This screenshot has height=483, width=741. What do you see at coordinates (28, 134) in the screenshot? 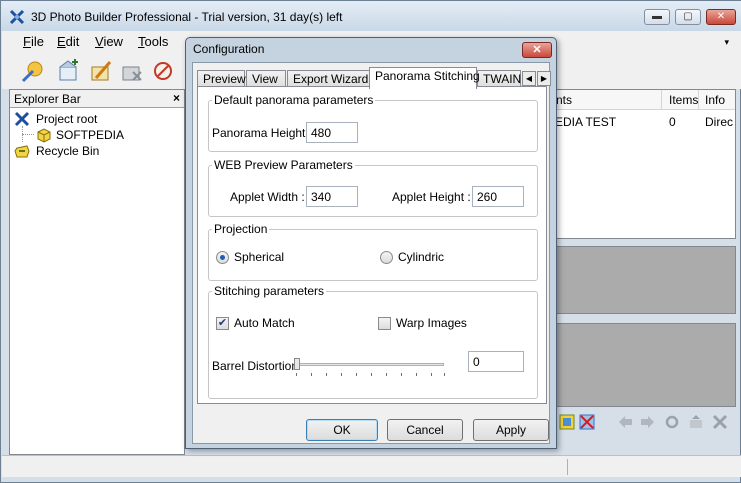
I see `tree-connector` at bounding box center [28, 134].